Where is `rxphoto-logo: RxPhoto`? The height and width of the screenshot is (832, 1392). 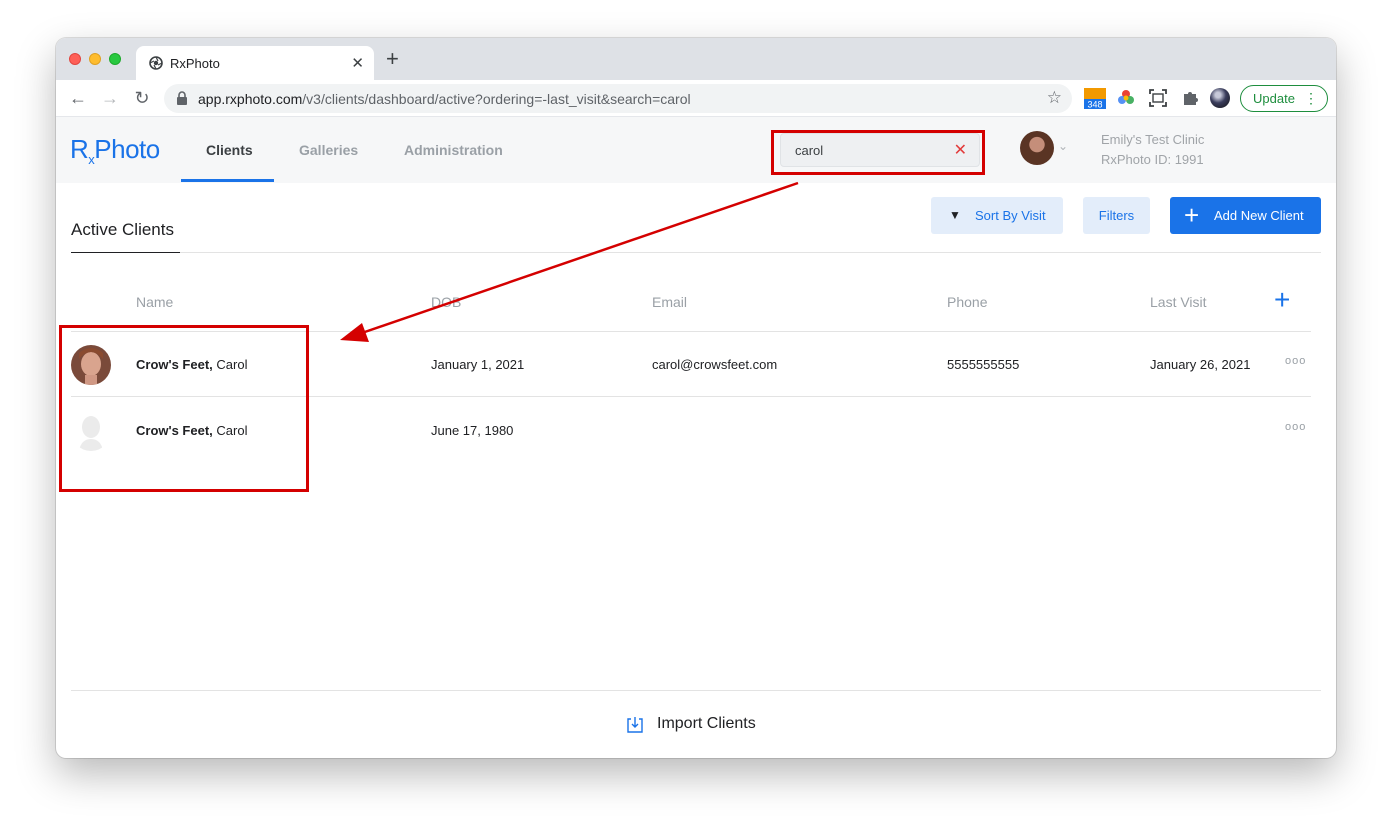 rxphoto-logo: RxPhoto is located at coordinates (115, 150).